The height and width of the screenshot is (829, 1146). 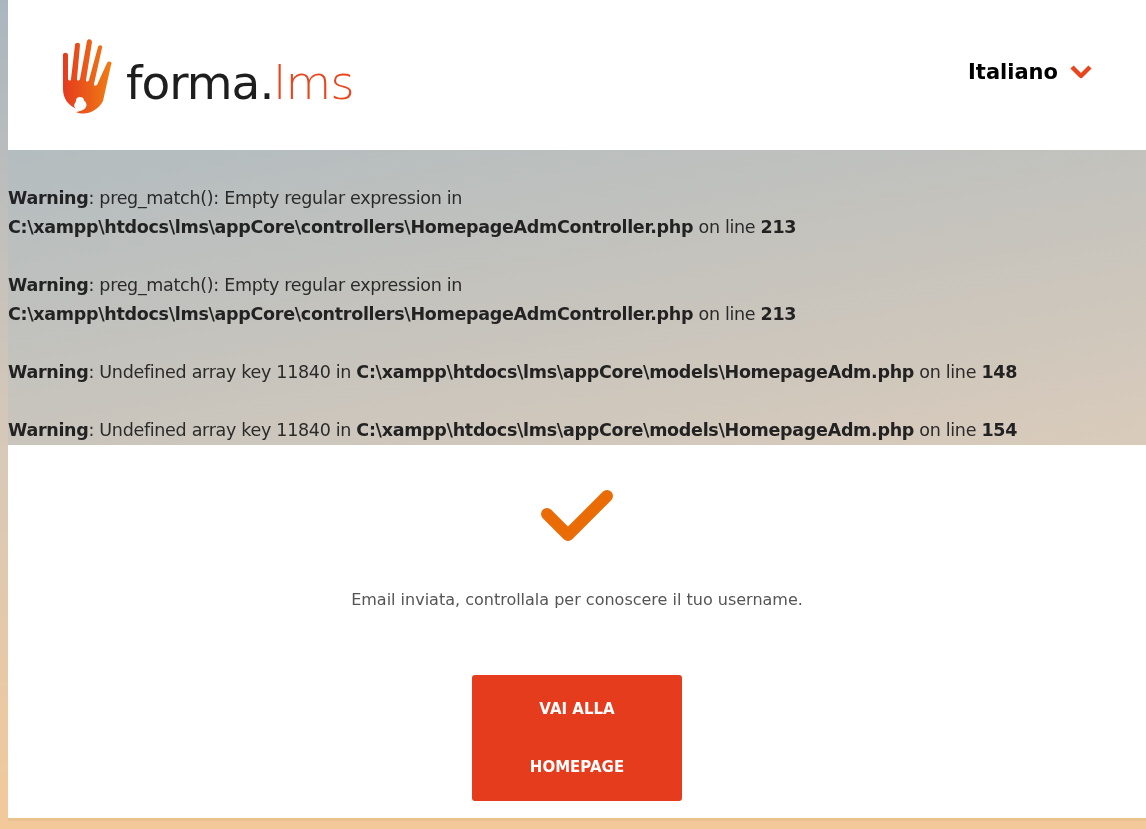 What do you see at coordinates (577, 738) in the screenshot?
I see `homepage-button: VAI ALLA HOMEPAGE` at bounding box center [577, 738].